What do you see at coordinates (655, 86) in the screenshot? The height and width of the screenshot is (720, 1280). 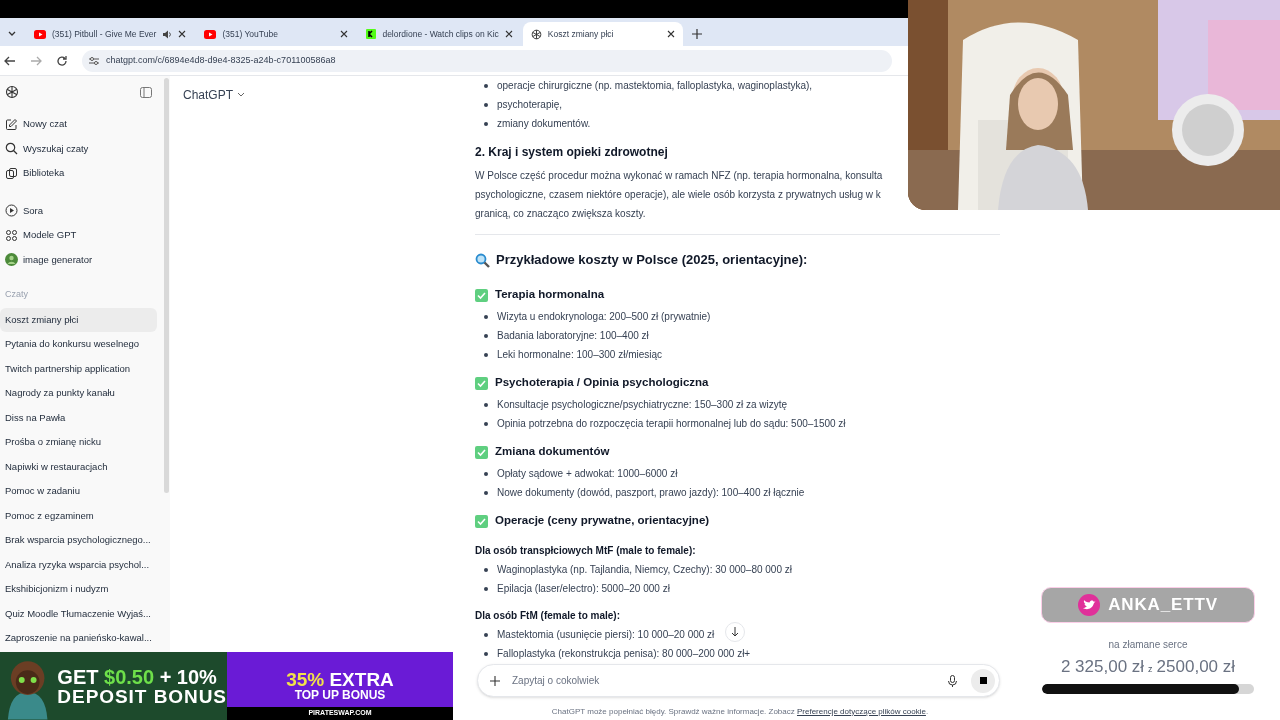 I see `list-item-text: operacje chirurgiczne (np. mastektomia, falloplastyka, waginoplastyka),` at bounding box center [655, 86].